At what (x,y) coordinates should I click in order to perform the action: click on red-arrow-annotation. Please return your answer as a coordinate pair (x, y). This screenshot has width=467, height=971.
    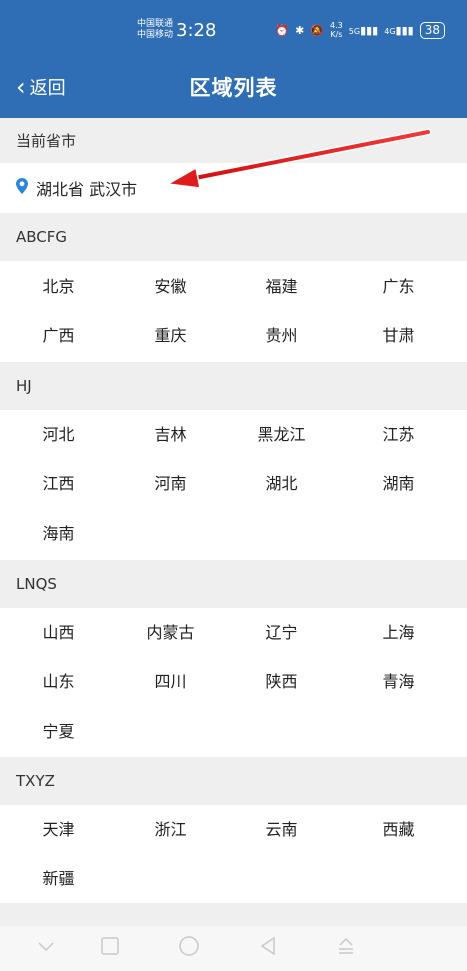
    Looking at the image, I should click on (298, 158).